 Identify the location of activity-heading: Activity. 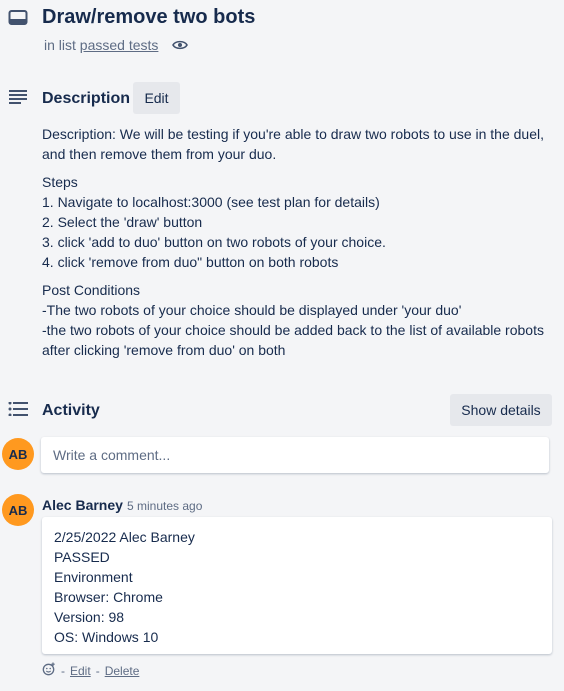
(71, 410).